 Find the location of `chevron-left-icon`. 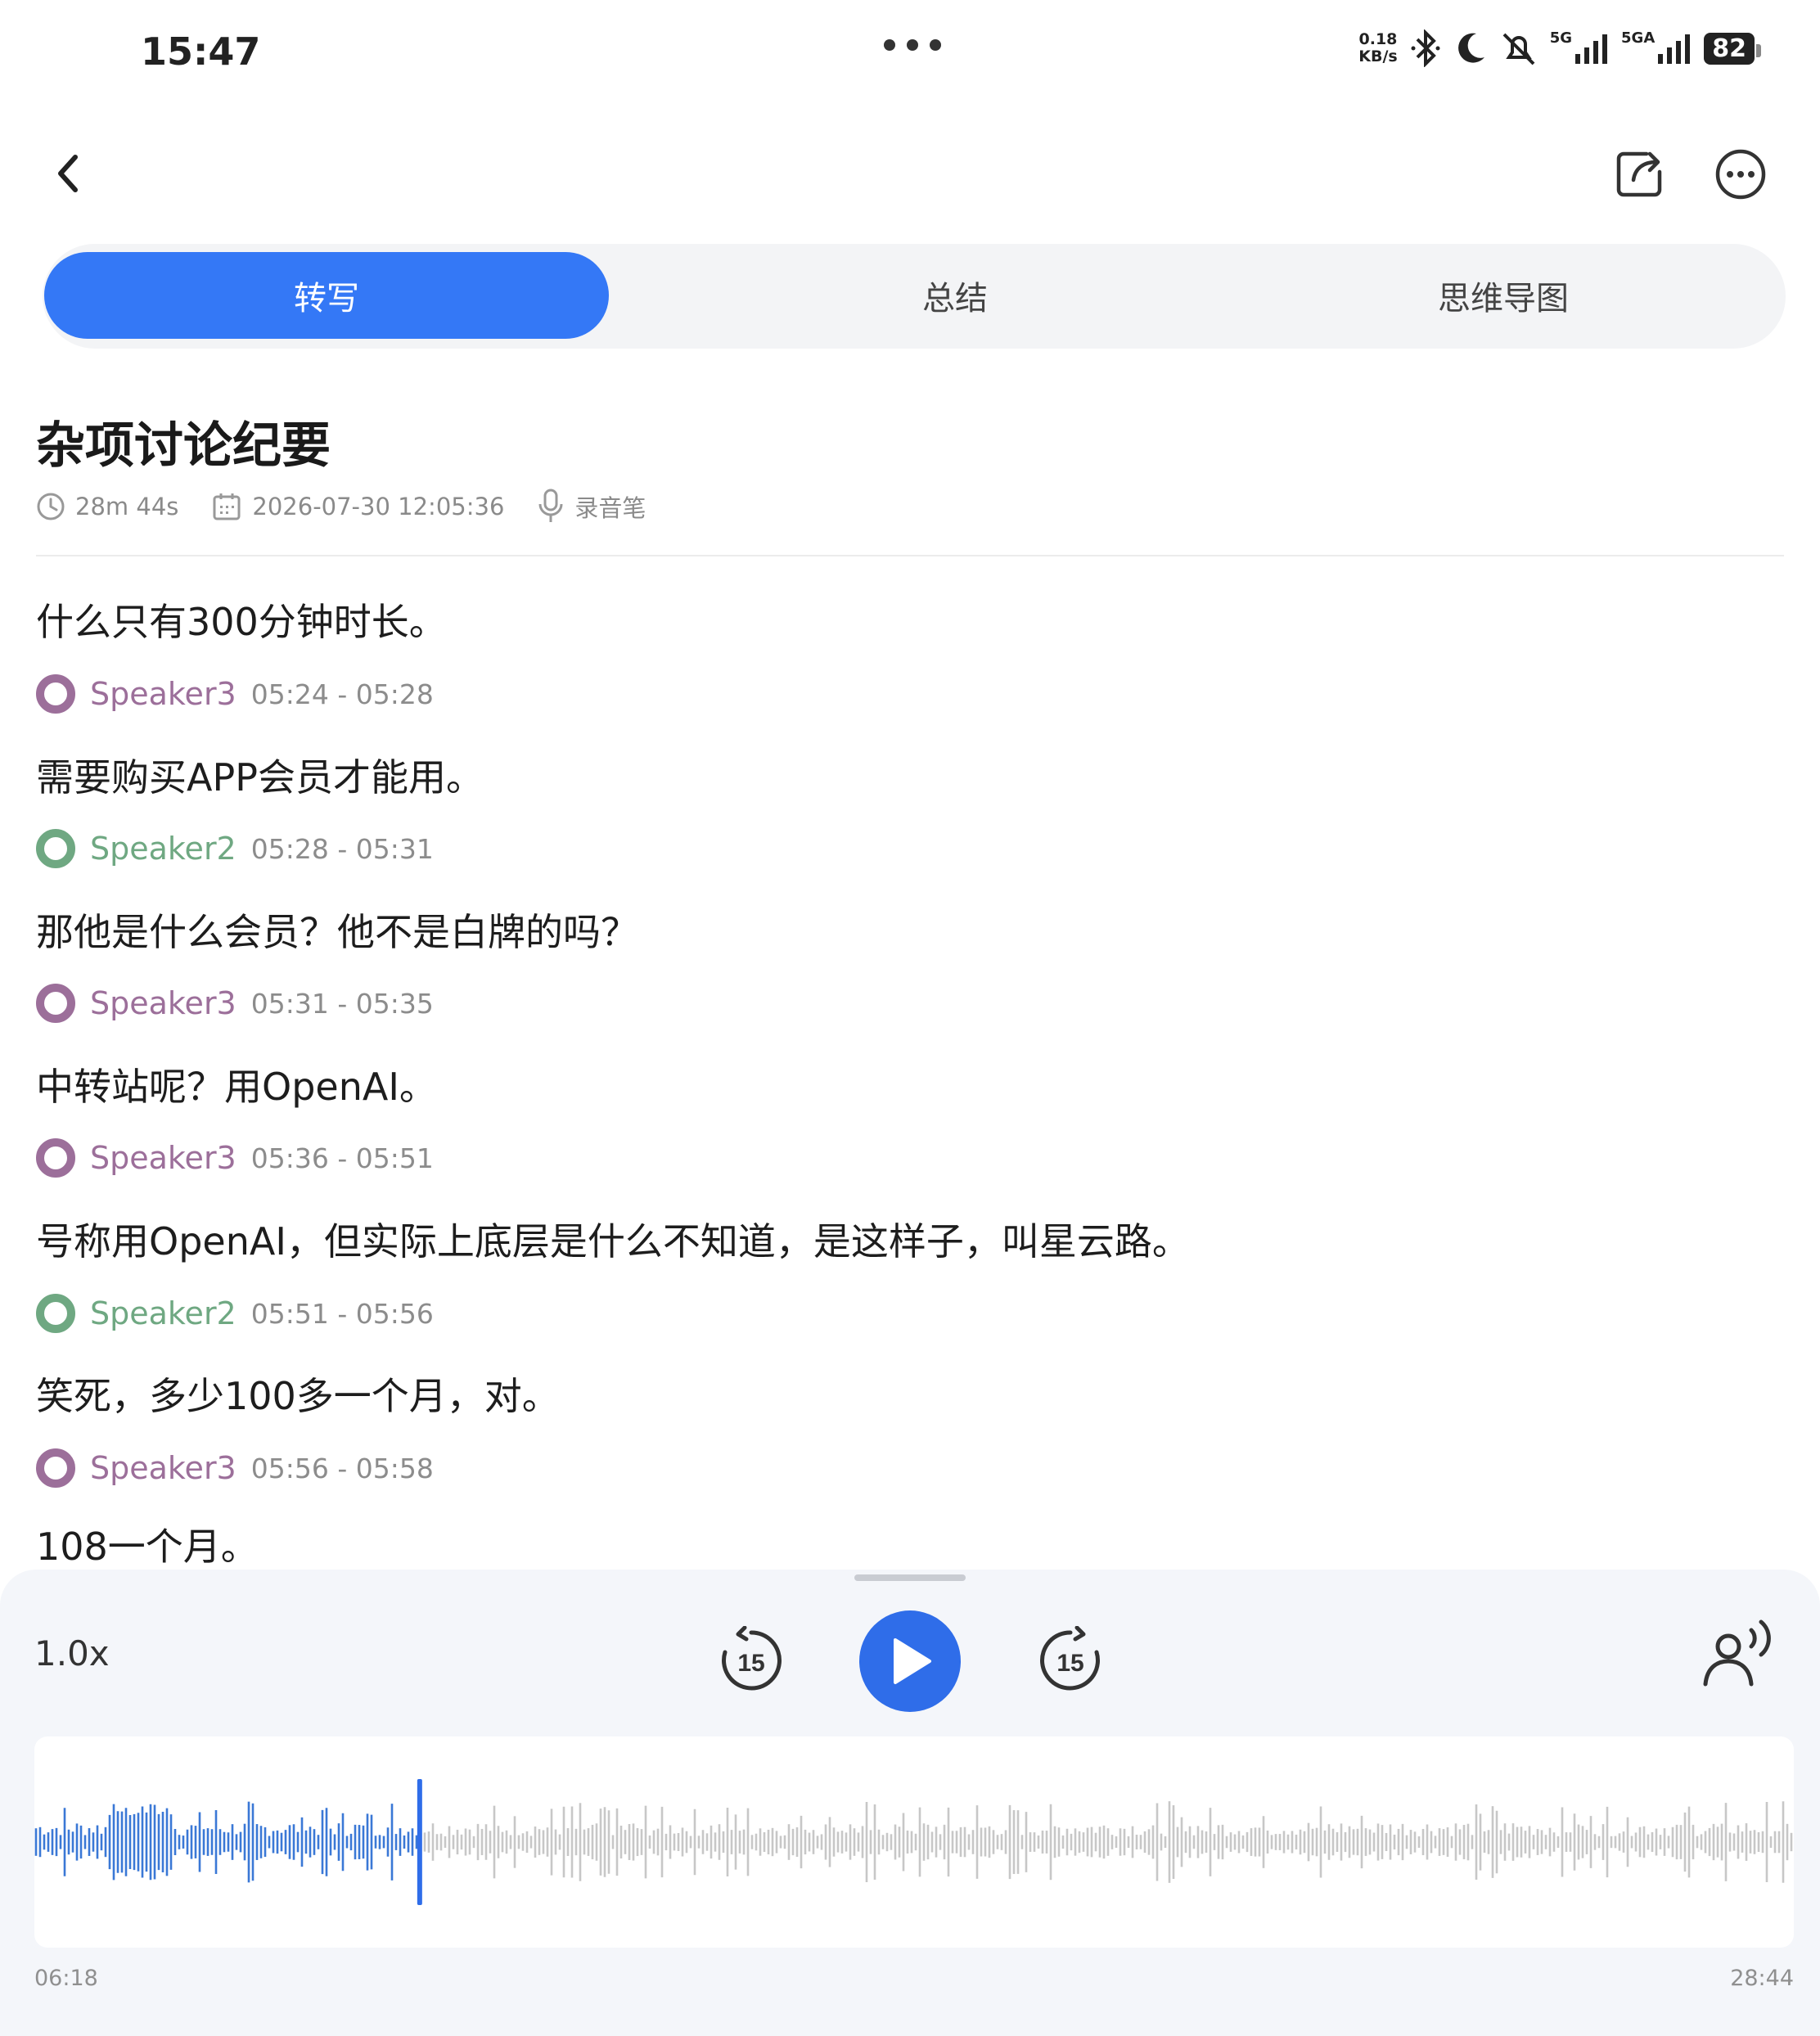

chevron-left-icon is located at coordinates (68, 173).